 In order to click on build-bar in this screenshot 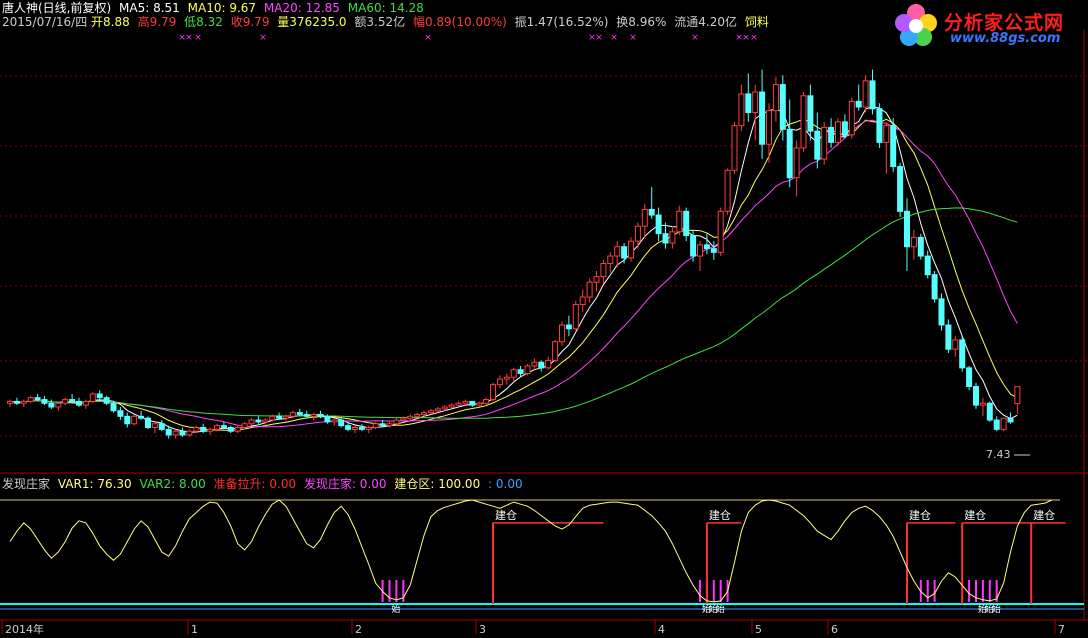, I will do `click(493, 563)`.